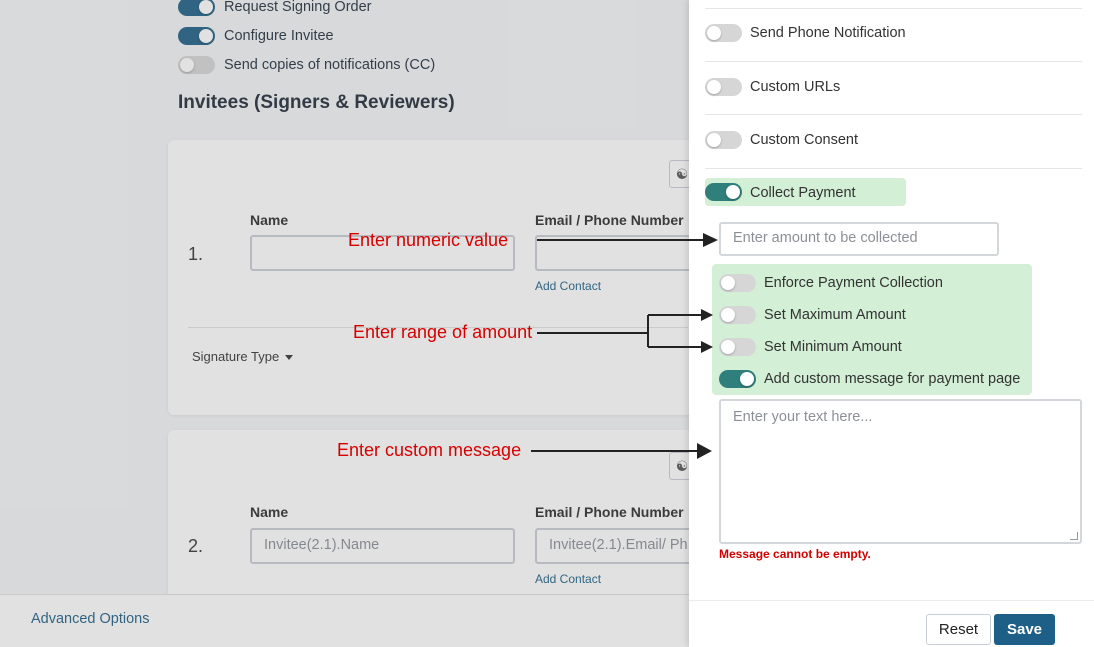 The image size is (1094, 647). I want to click on enforce-payment-label: Enforce Payment Collection, so click(853, 283).